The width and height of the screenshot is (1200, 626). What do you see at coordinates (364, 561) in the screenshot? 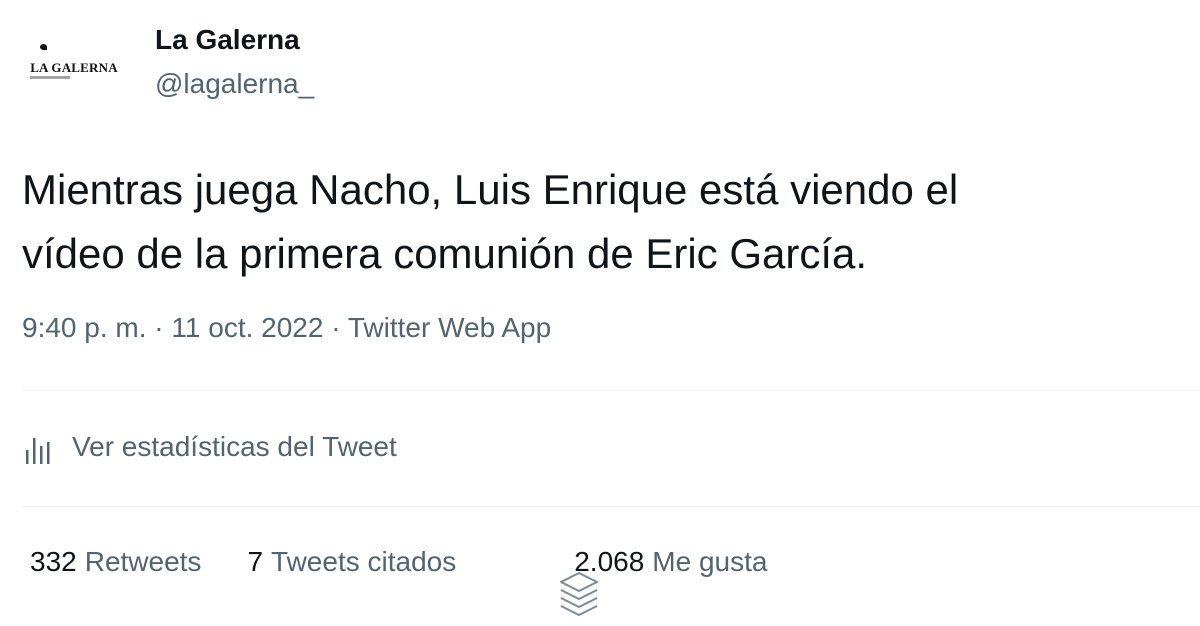
I see `quote-tweets-label: Tweets citados` at bounding box center [364, 561].